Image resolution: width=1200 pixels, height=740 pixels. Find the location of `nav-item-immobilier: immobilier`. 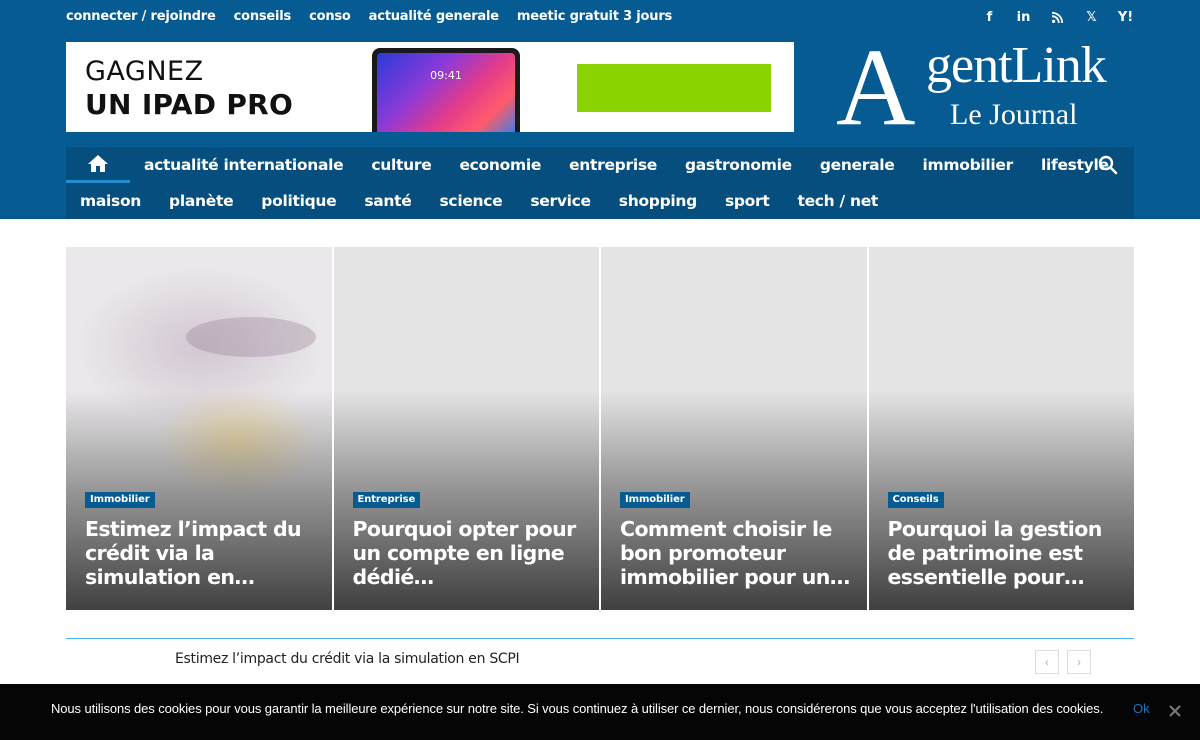

nav-item-immobilier: immobilier is located at coordinates (968, 165).